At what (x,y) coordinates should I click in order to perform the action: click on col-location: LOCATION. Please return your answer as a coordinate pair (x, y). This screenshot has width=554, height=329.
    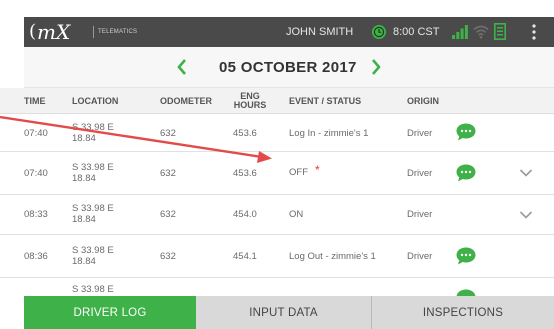
    Looking at the image, I should click on (95, 100).